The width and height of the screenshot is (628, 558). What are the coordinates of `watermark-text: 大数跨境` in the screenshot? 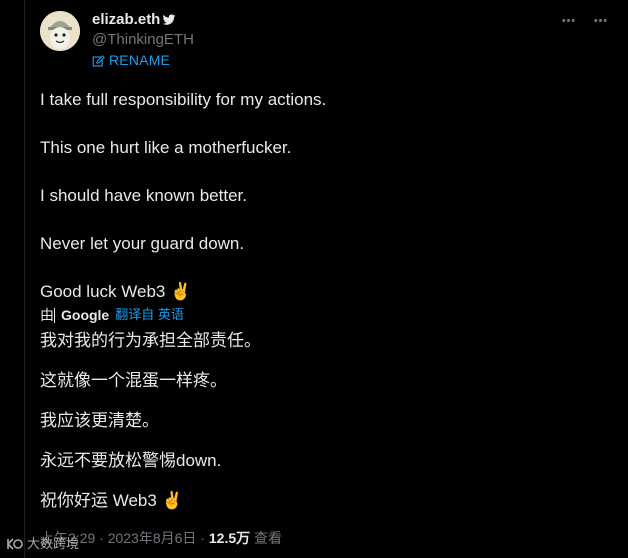 It's located at (53, 543).